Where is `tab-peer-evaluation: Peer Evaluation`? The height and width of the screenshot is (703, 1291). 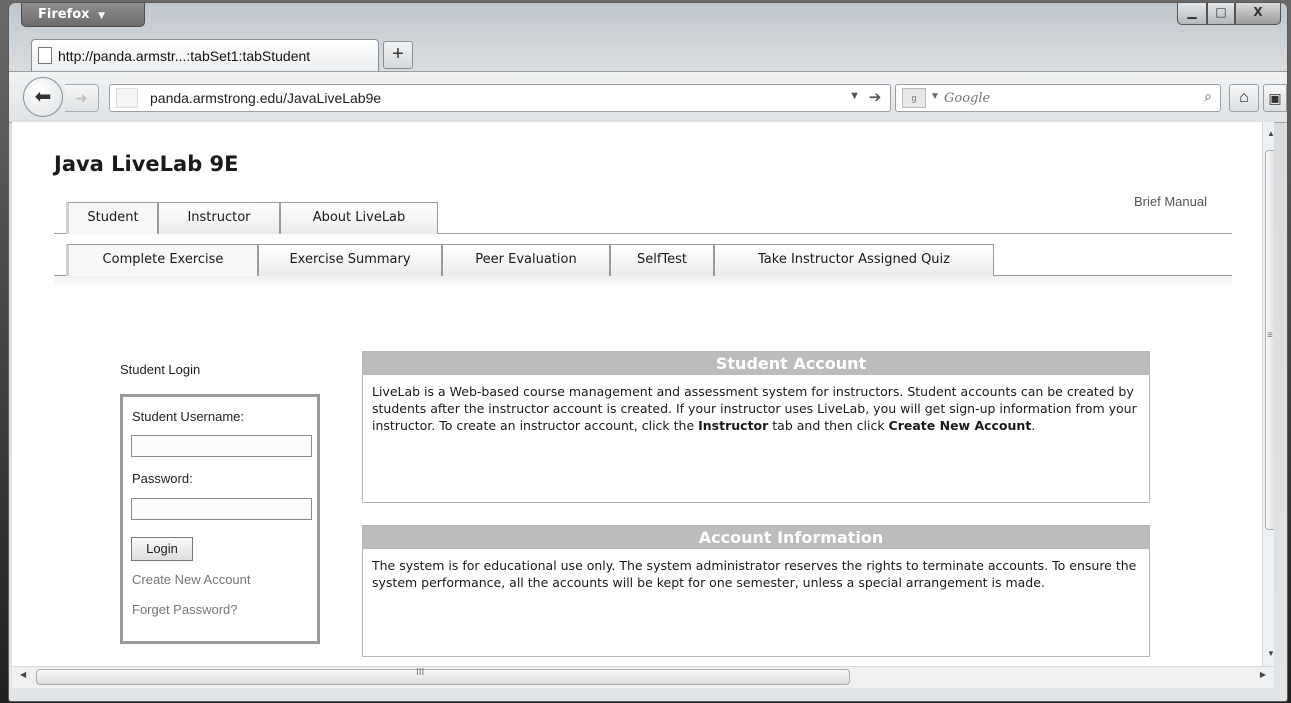 tab-peer-evaluation: Peer Evaluation is located at coordinates (526, 260).